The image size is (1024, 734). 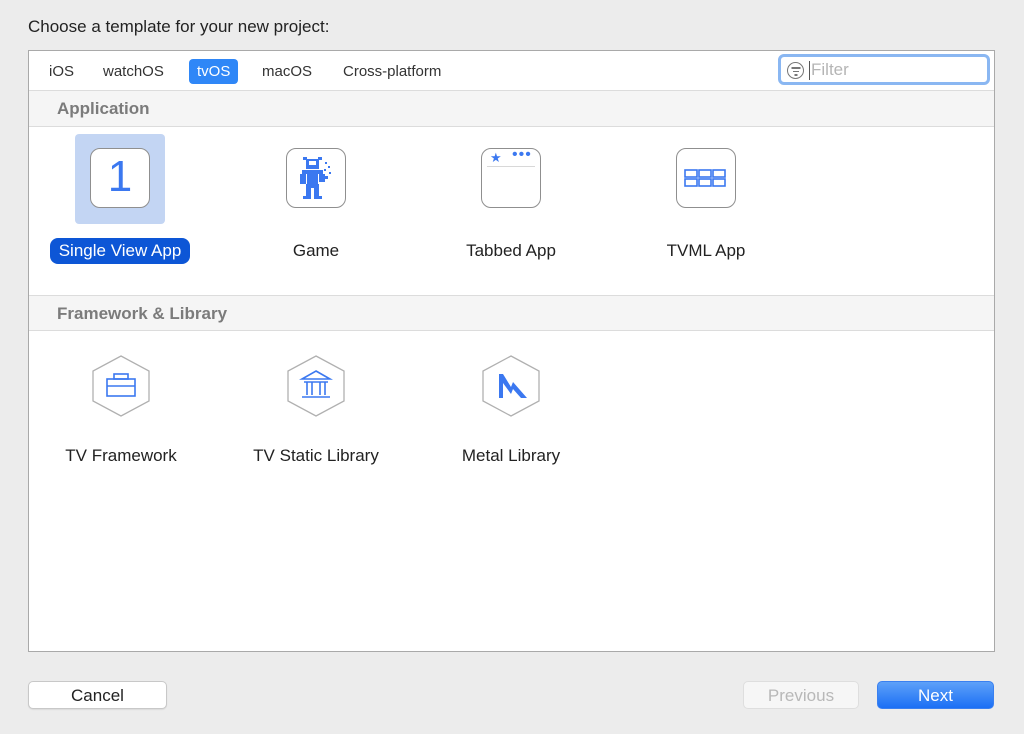 I want to click on more-dots-icon: •••, so click(x=522, y=154).